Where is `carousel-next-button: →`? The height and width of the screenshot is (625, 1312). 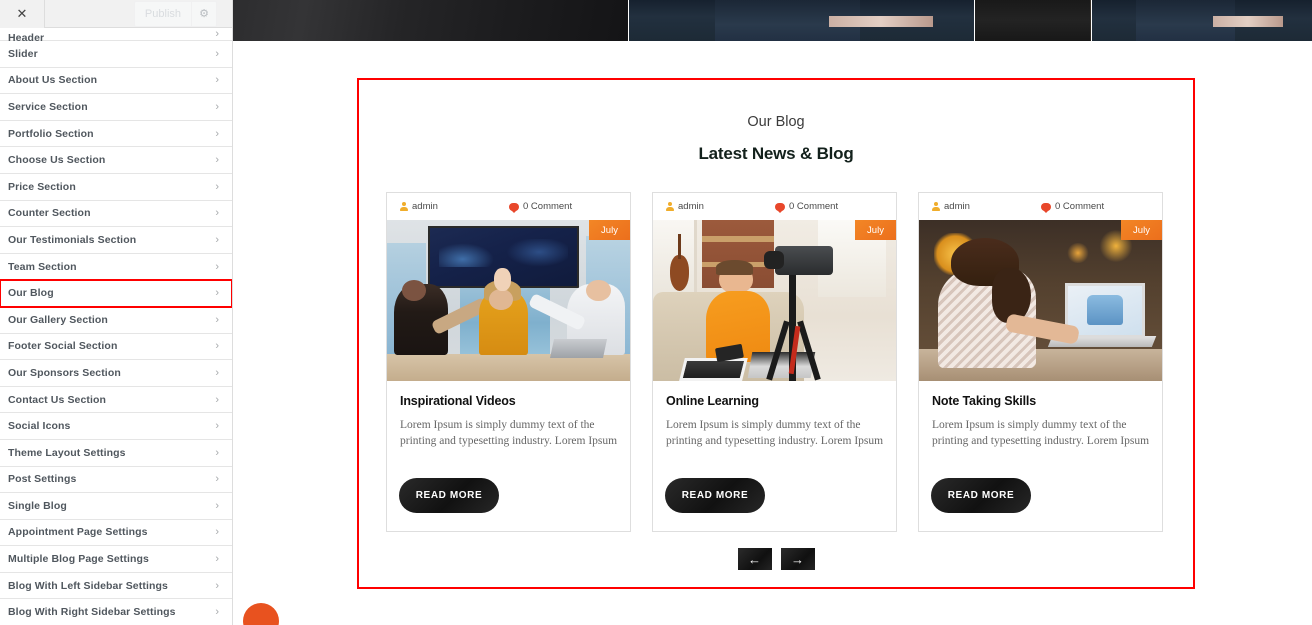 carousel-next-button: → is located at coordinates (797, 559).